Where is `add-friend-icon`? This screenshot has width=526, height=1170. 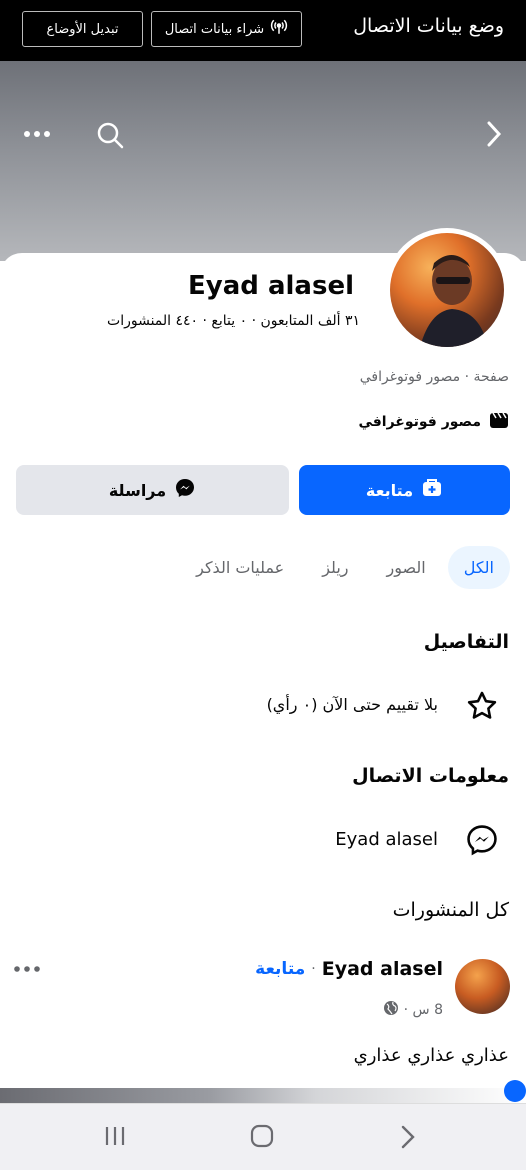
add-friend-icon is located at coordinates (432, 490).